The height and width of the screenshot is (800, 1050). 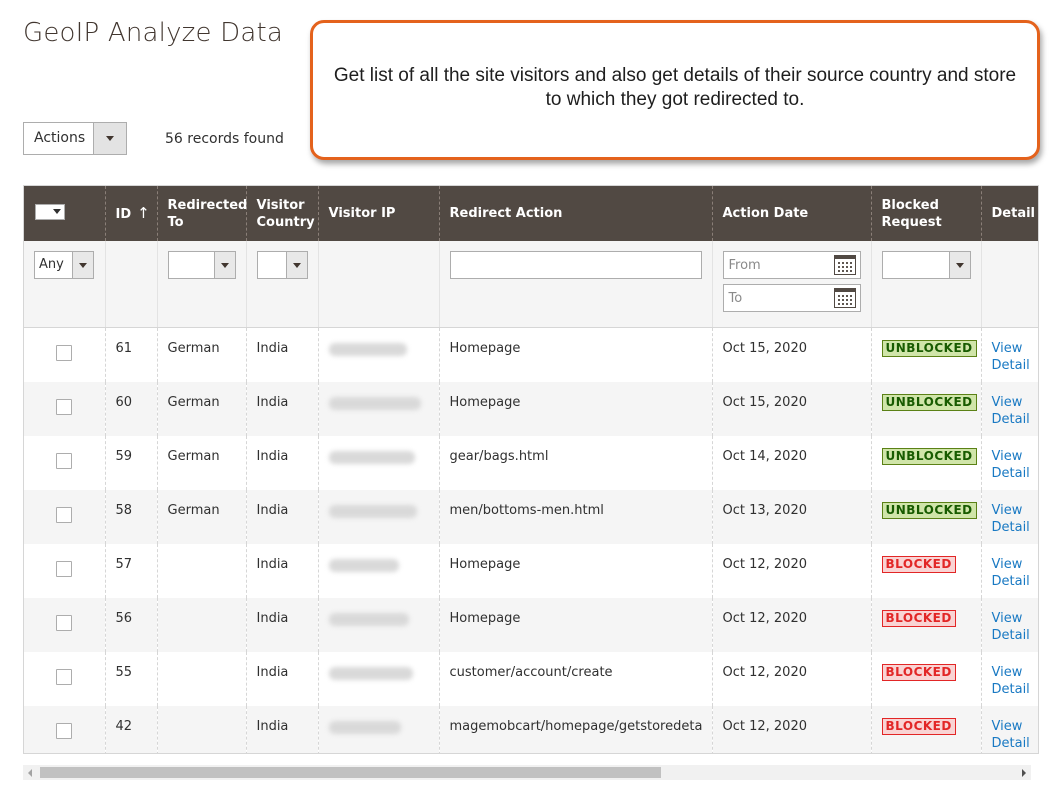 What do you see at coordinates (575, 729) in the screenshot?
I see `cell-redirect-action: magemobcart/homepage/getstoredeta` at bounding box center [575, 729].